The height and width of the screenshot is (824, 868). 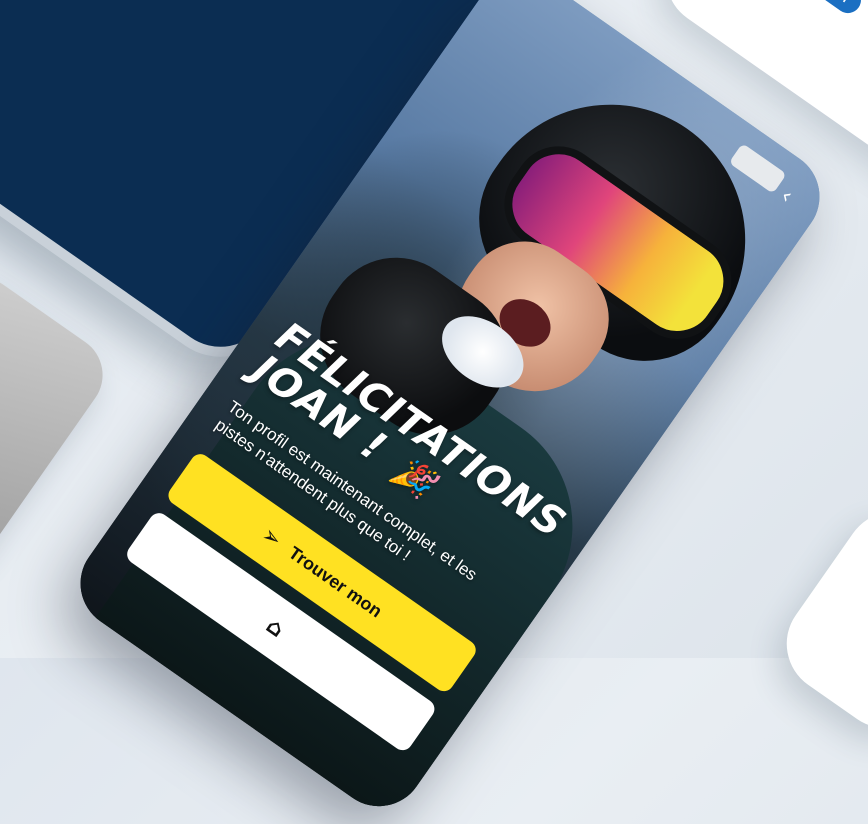 I want to click on background-card-left, so click(x=59, y=420).